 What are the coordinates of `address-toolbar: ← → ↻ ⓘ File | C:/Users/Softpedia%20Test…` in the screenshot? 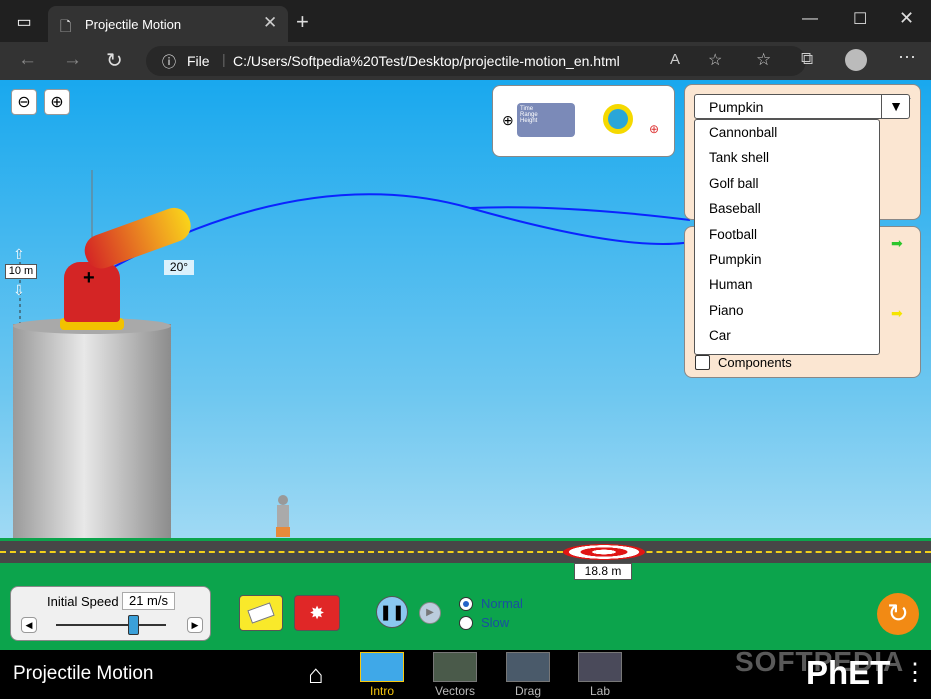 It's located at (465, 61).